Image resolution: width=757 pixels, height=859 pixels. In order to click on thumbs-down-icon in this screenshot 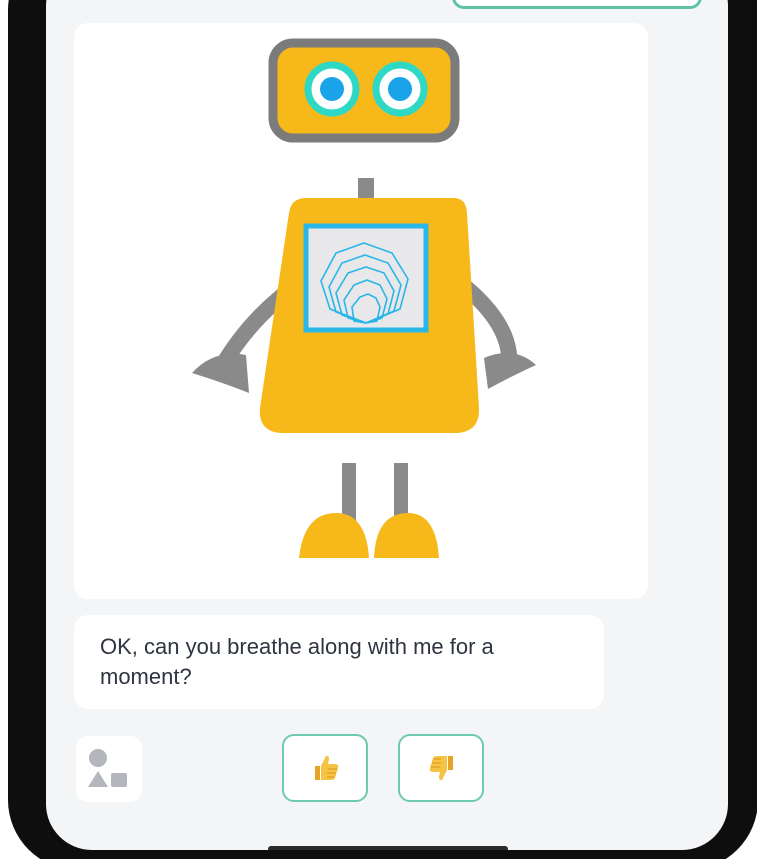, I will do `click(441, 768)`.